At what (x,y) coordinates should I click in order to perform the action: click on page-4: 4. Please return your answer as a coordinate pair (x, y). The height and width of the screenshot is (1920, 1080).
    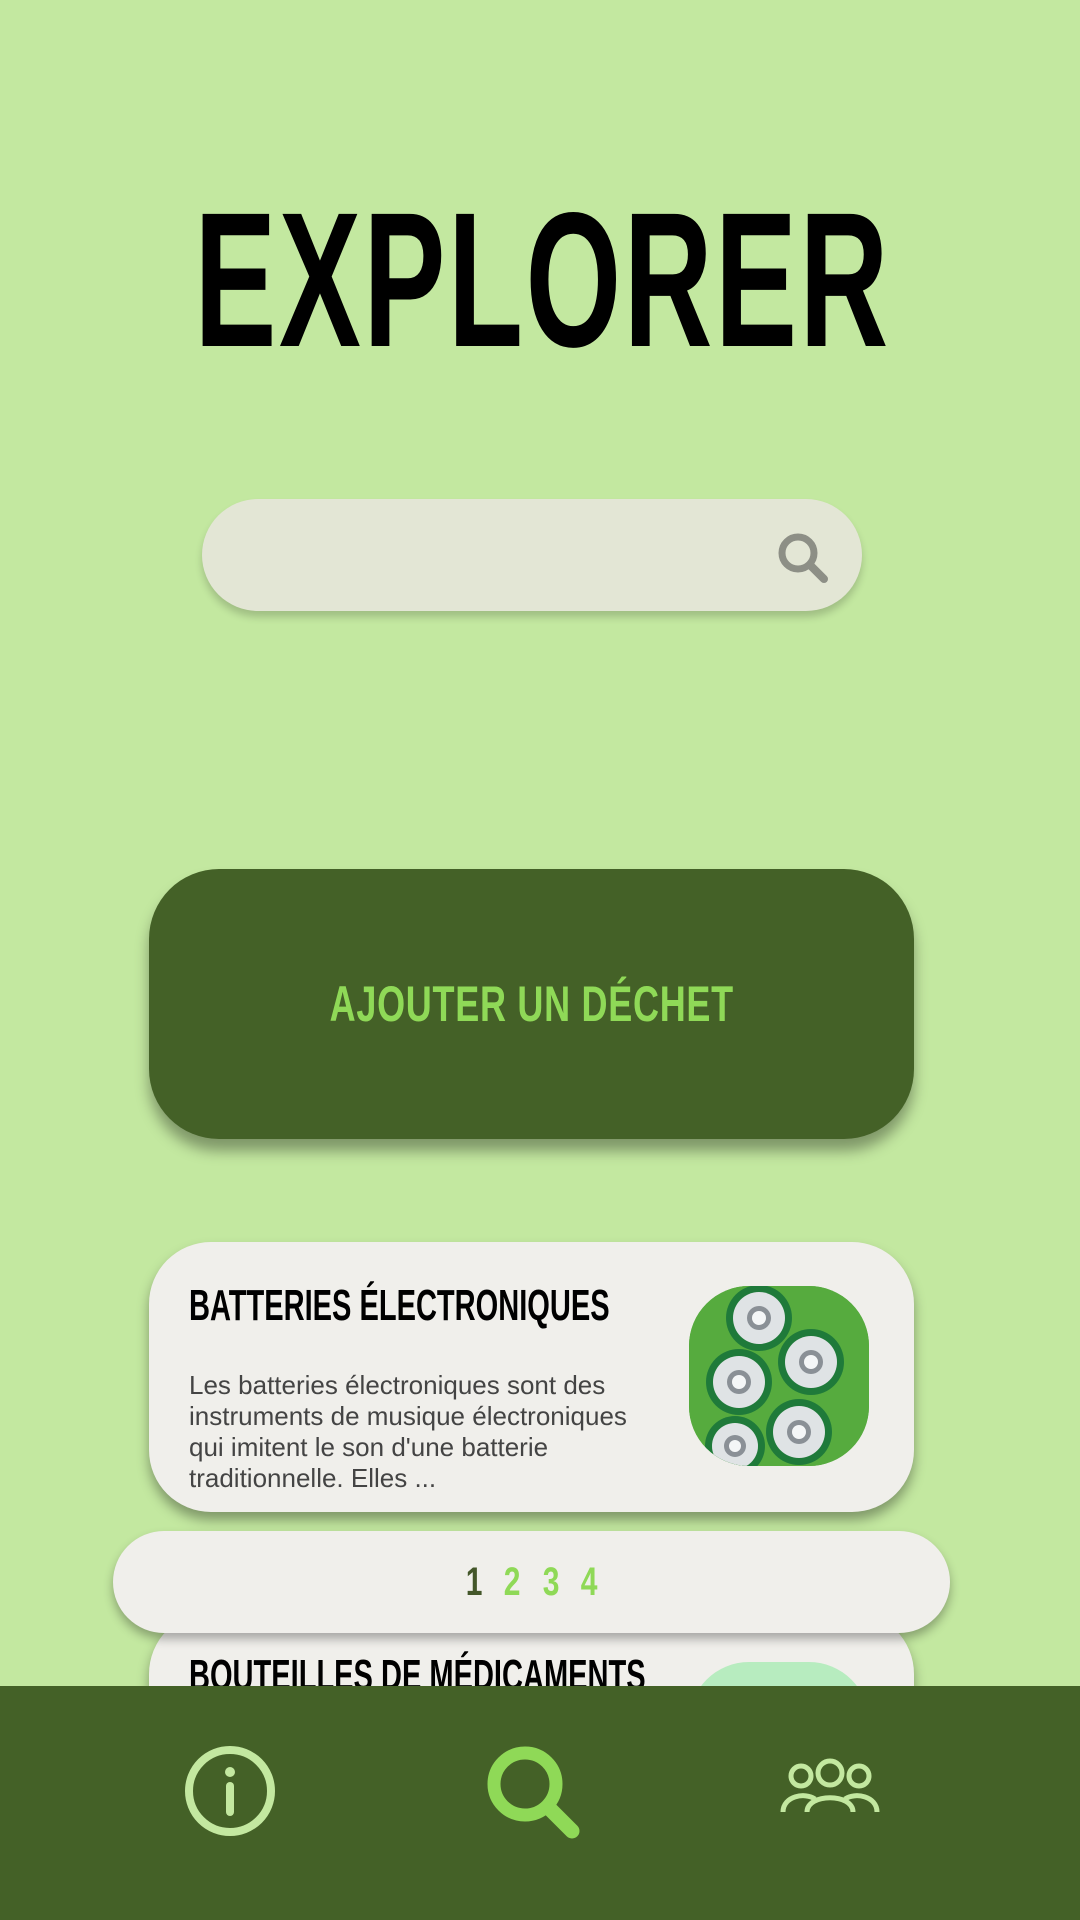
    Looking at the image, I should click on (589, 1582).